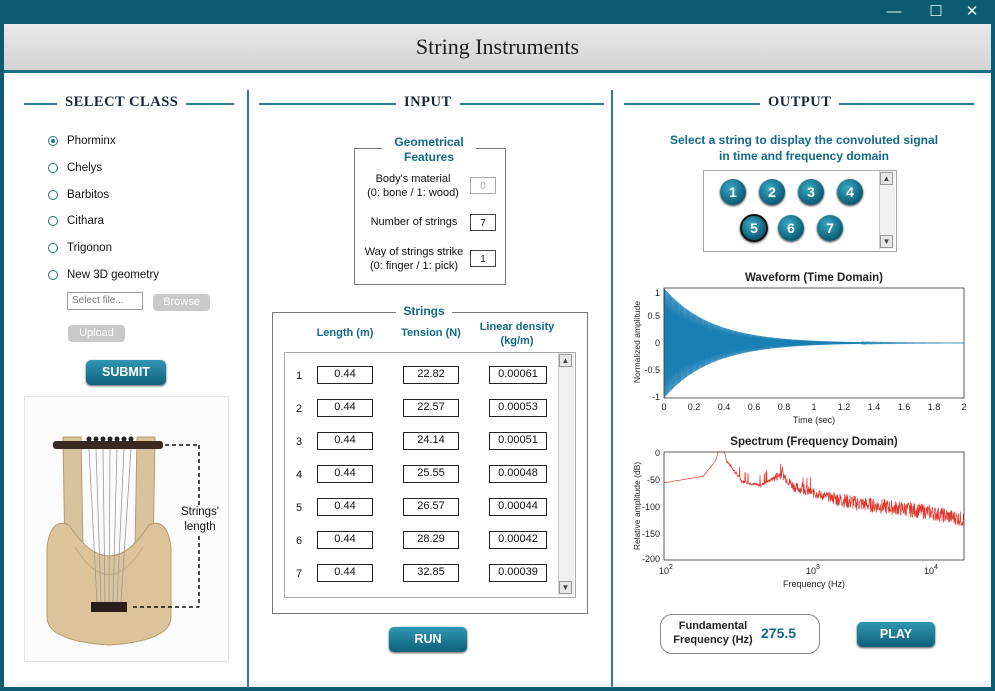  Describe the element at coordinates (483, 258) in the screenshot. I see `strings-strike-field: 1` at that location.